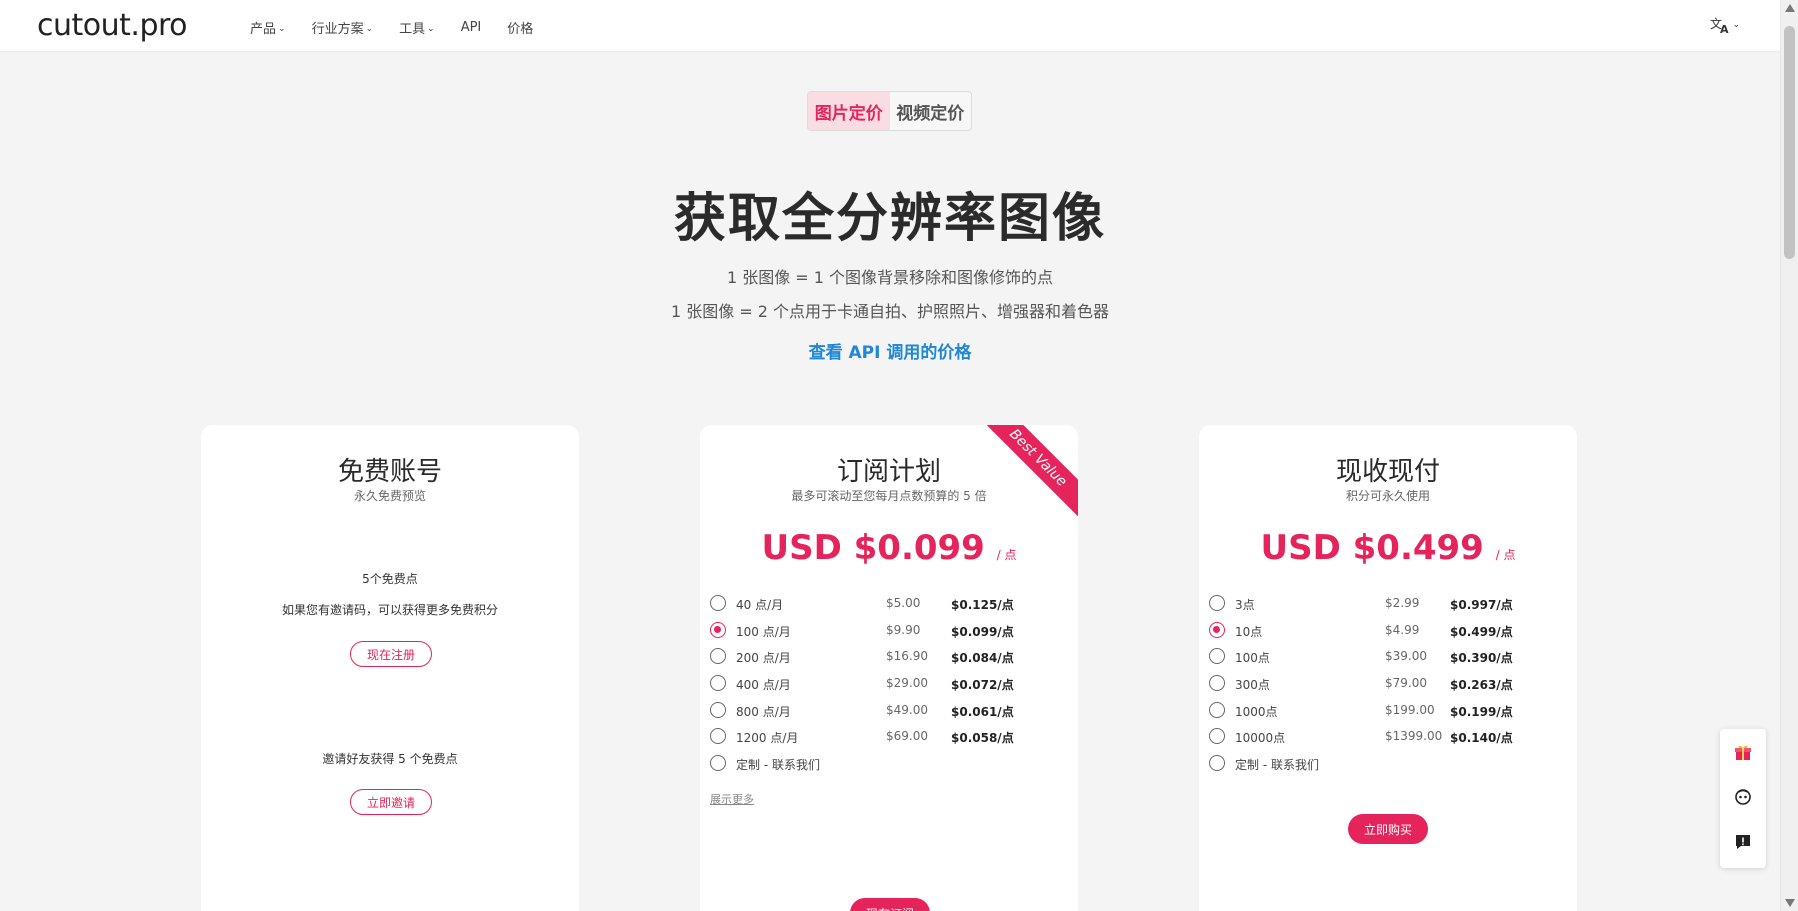 Image resolution: width=1798 pixels, height=911 pixels. I want to click on option-per-point: $0.499/点, so click(1481, 631).